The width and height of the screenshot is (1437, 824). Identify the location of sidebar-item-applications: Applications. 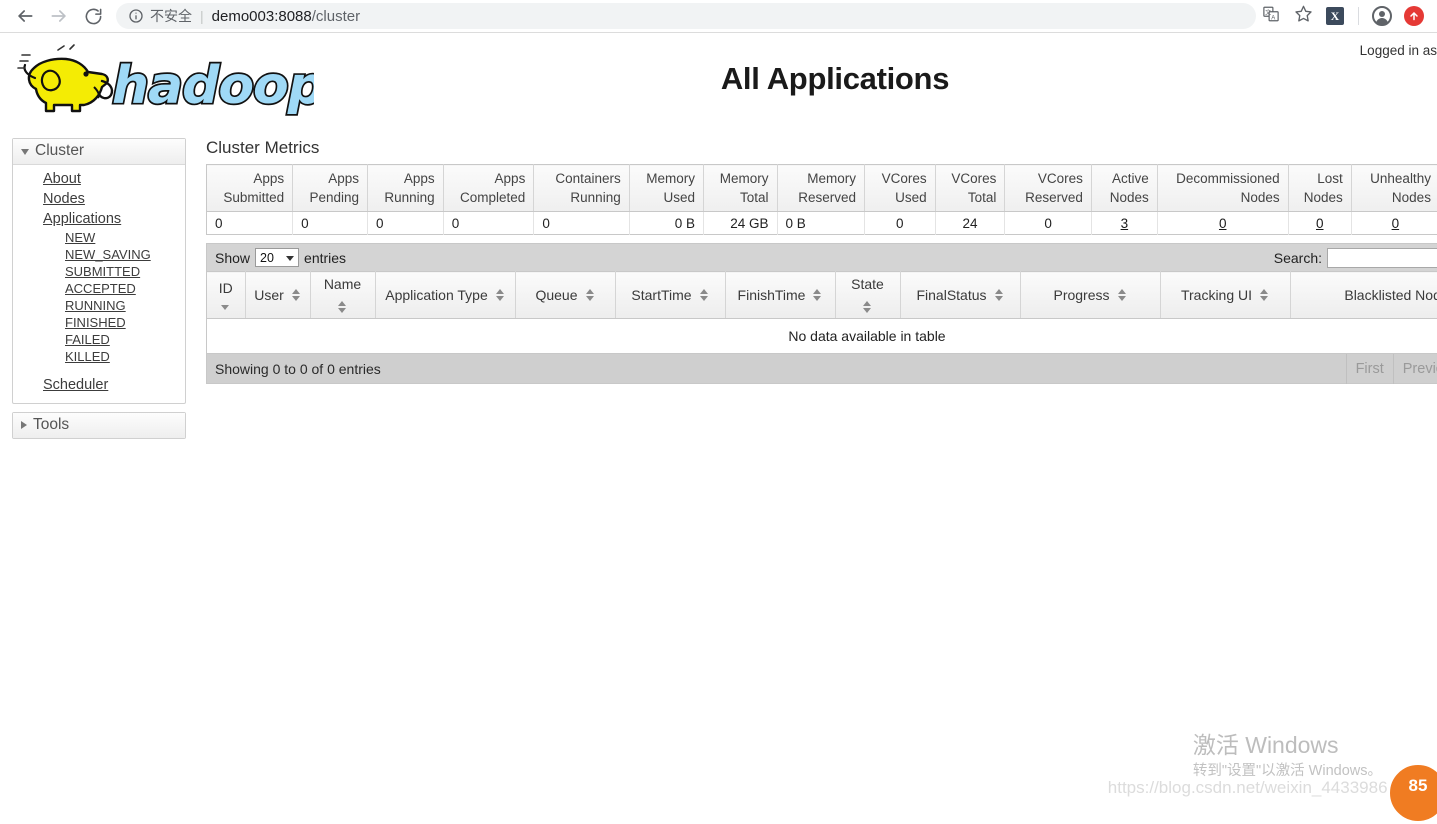
(99, 219).